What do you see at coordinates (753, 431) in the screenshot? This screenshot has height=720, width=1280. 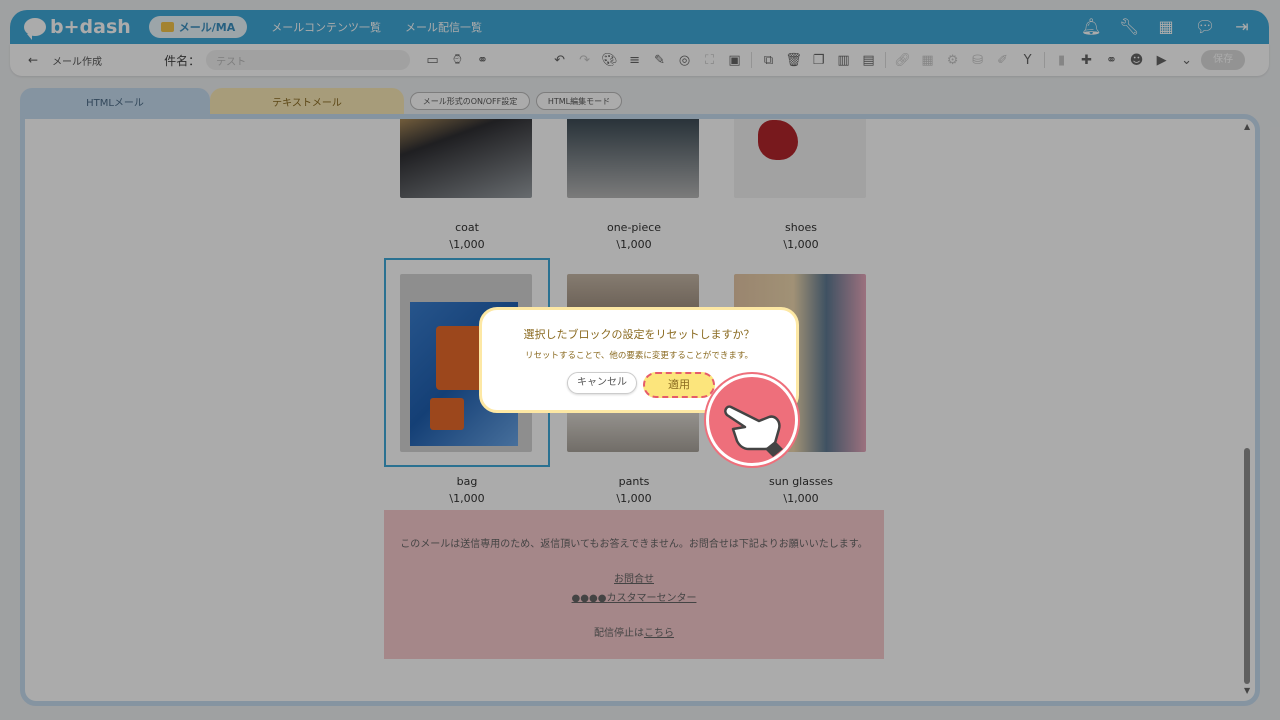 I see `hand-glyph` at bounding box center [753, 431].